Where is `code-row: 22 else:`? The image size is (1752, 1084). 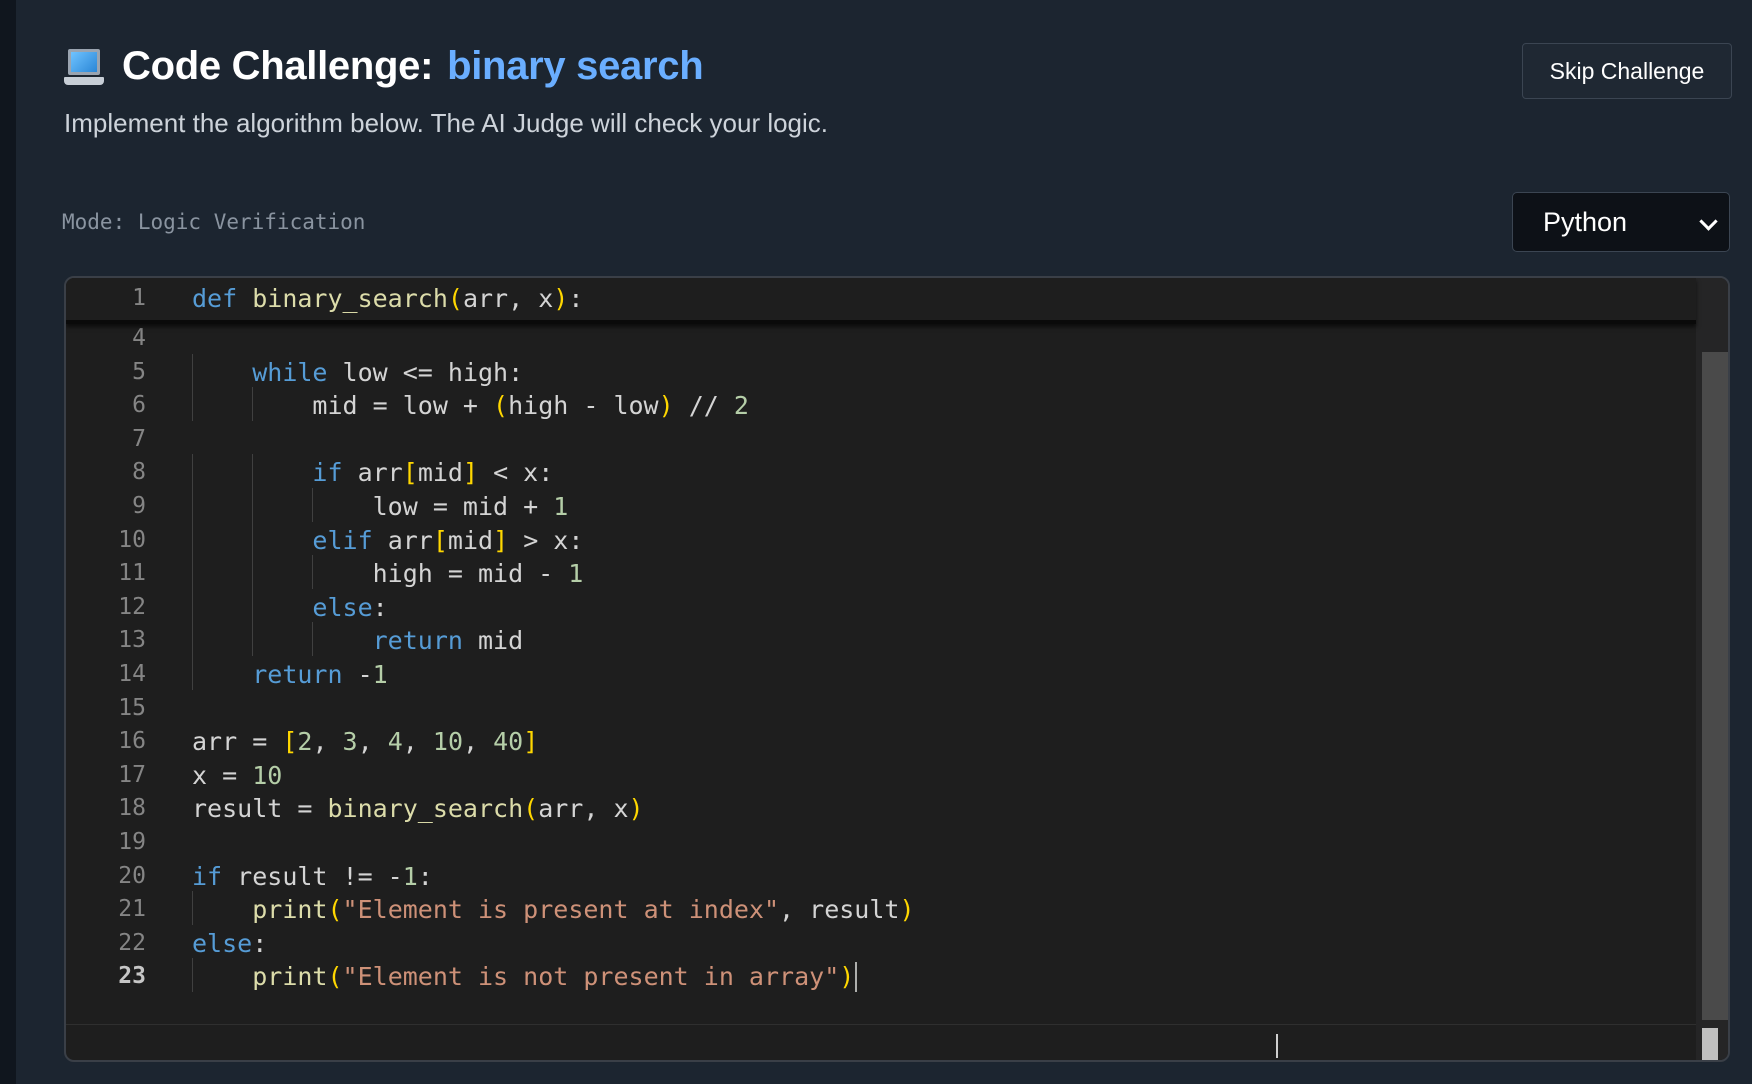 code-row: 22 else: is located at coordinates (881, 943).